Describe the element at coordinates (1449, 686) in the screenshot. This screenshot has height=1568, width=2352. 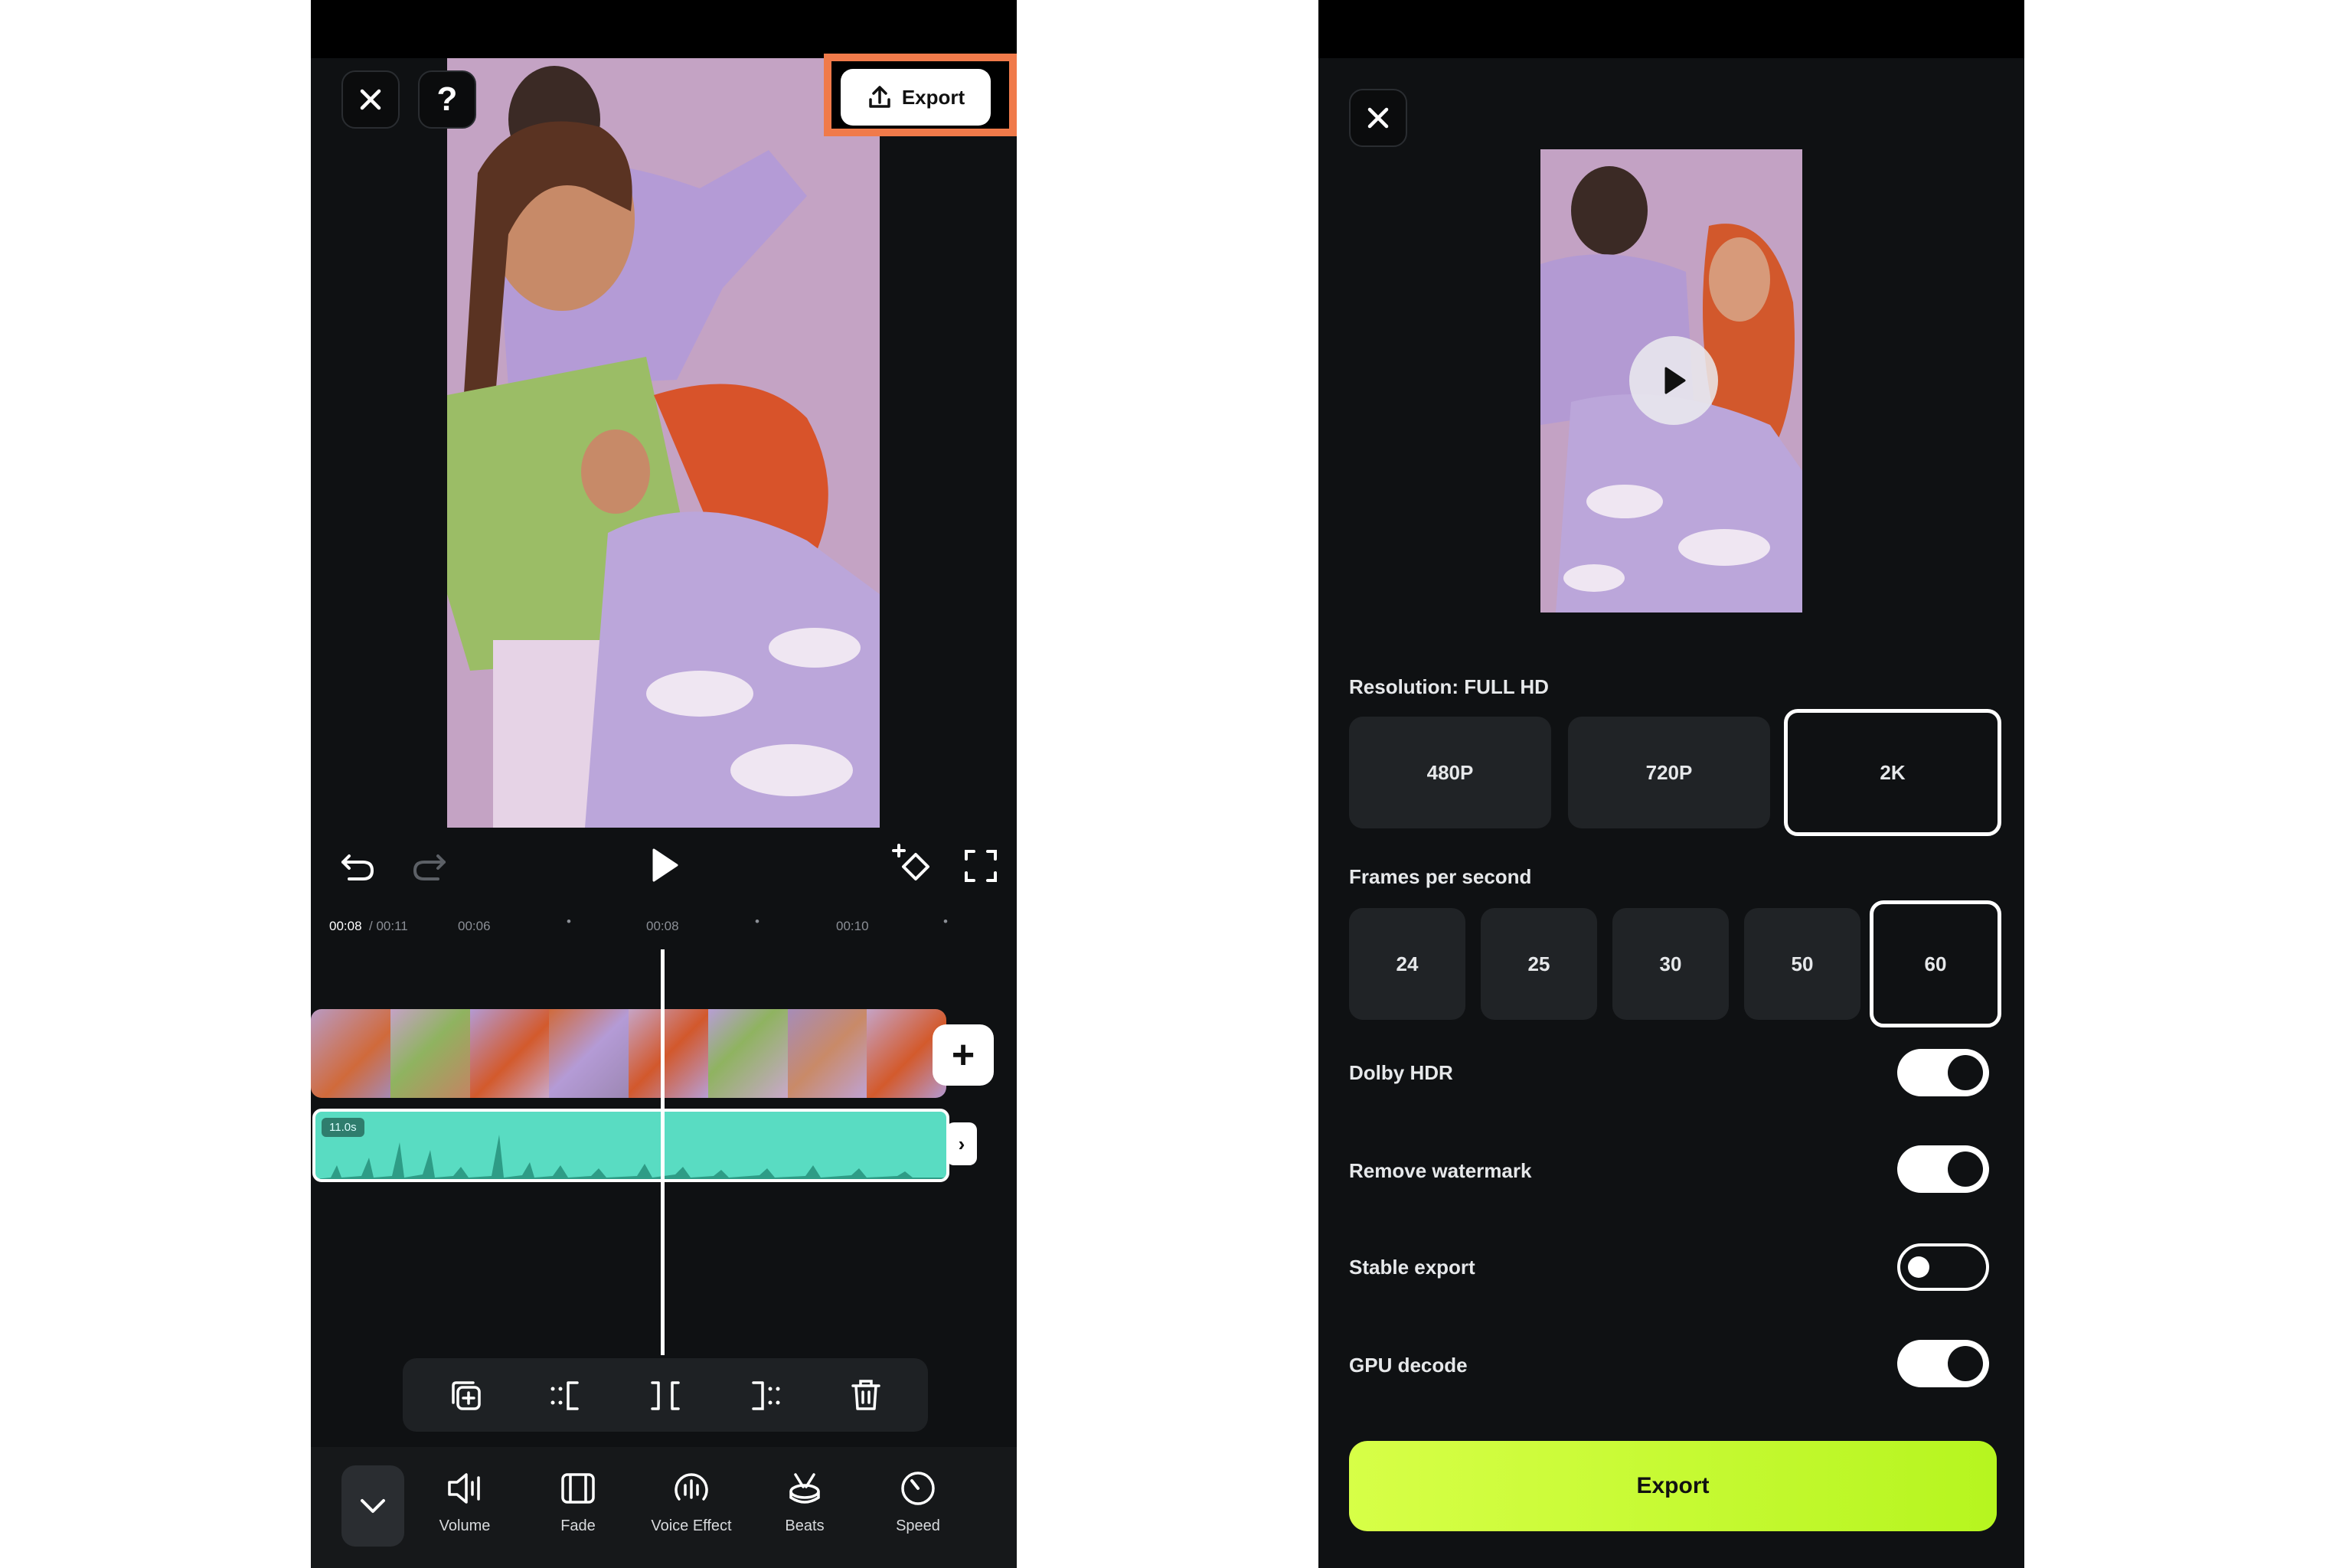
I see `resolution-label: Resolution: FULL HD` at that location.